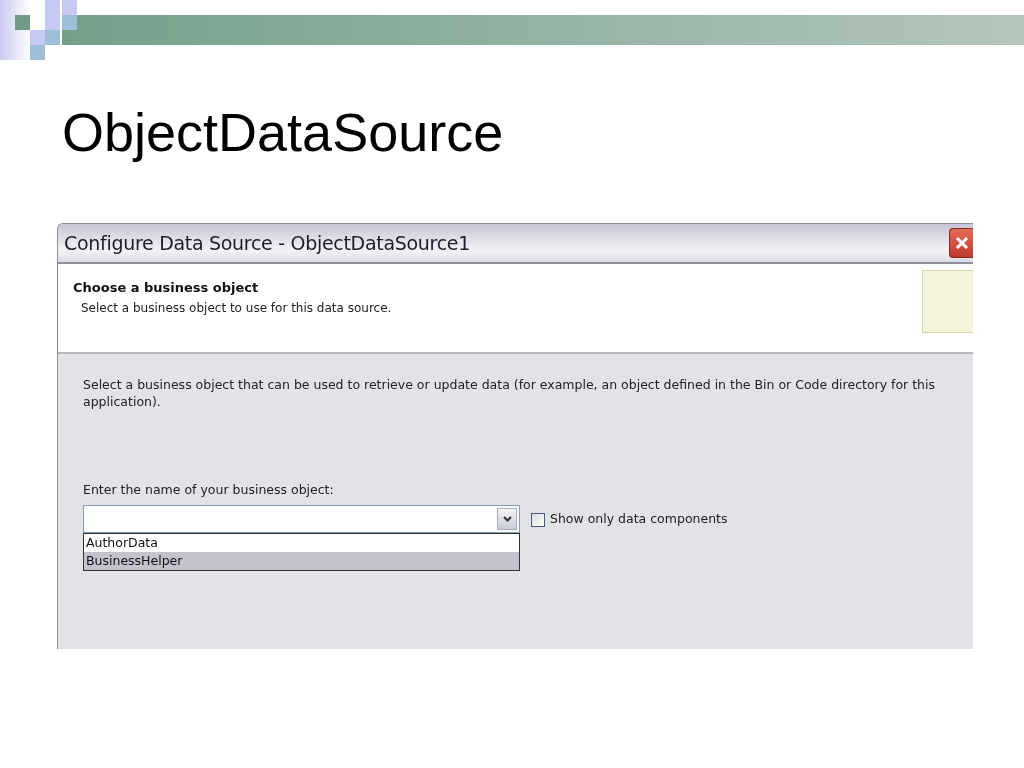 Image resolution: width=1024 pixels, height=768 pixels. I want to click on field-label: Enter the name of your business object:, so click(209, 489).